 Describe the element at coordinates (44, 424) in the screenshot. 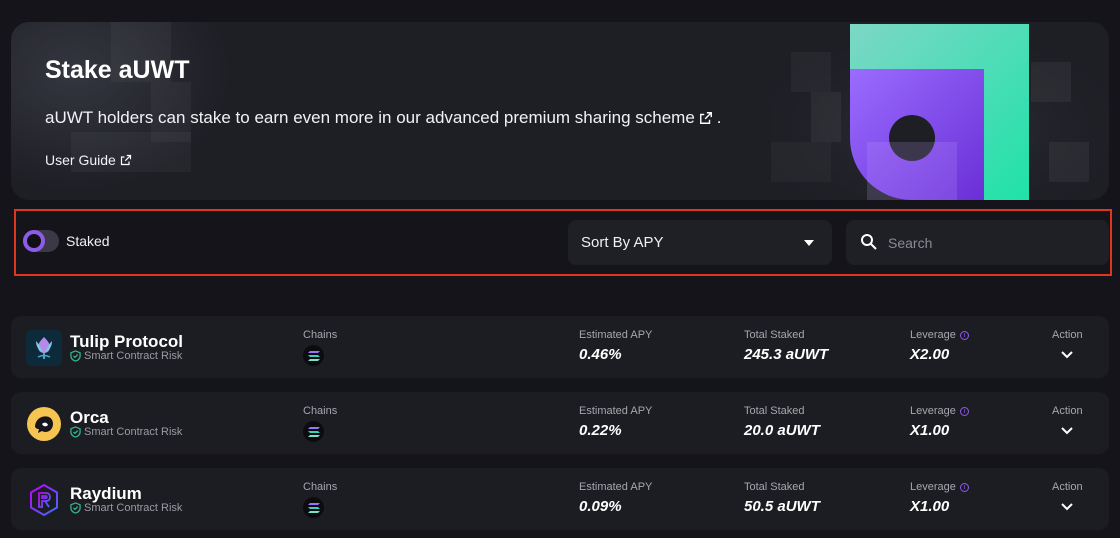

I see `orca-logo` at that location.